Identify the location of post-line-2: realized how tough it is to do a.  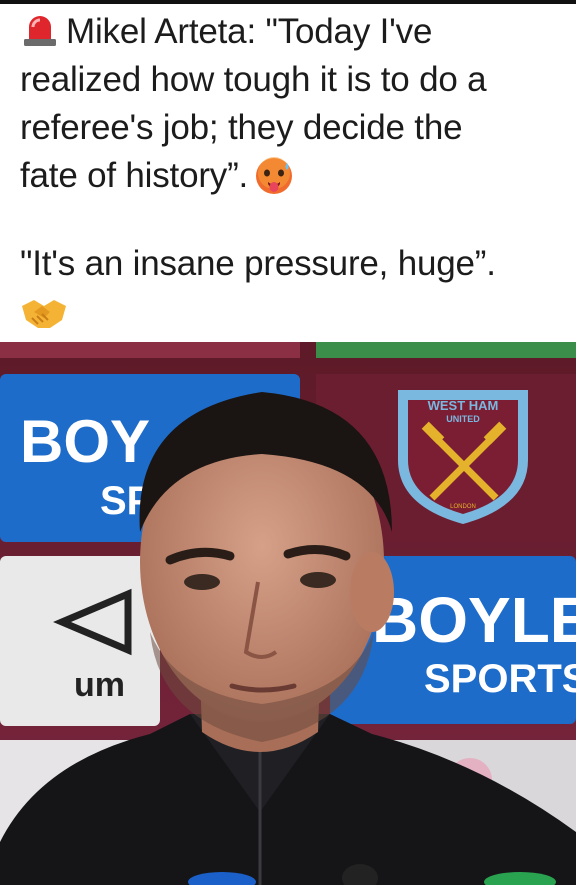
(253, 79).